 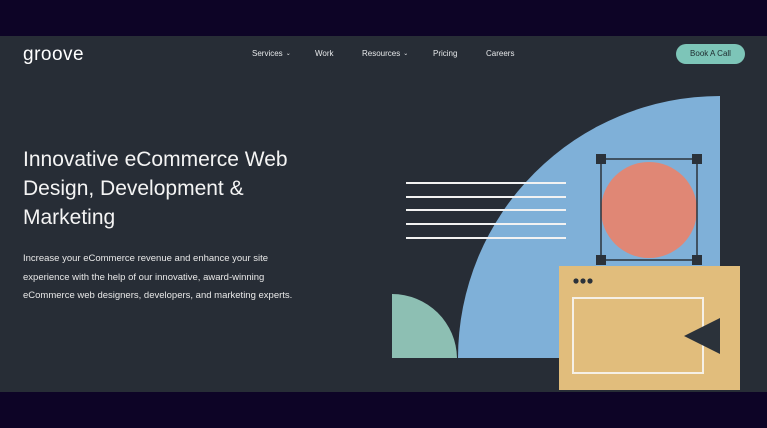 I want to click on mint-quarter-shape, so click(x=424, y=326).